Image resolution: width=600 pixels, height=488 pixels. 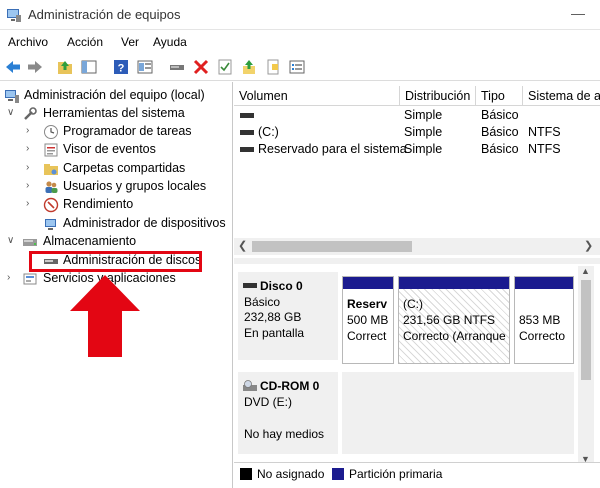 What do you see at coordinates (14, 15) in the screenshot?
I see `computer-management-icon` at bounding box center [14, 15].